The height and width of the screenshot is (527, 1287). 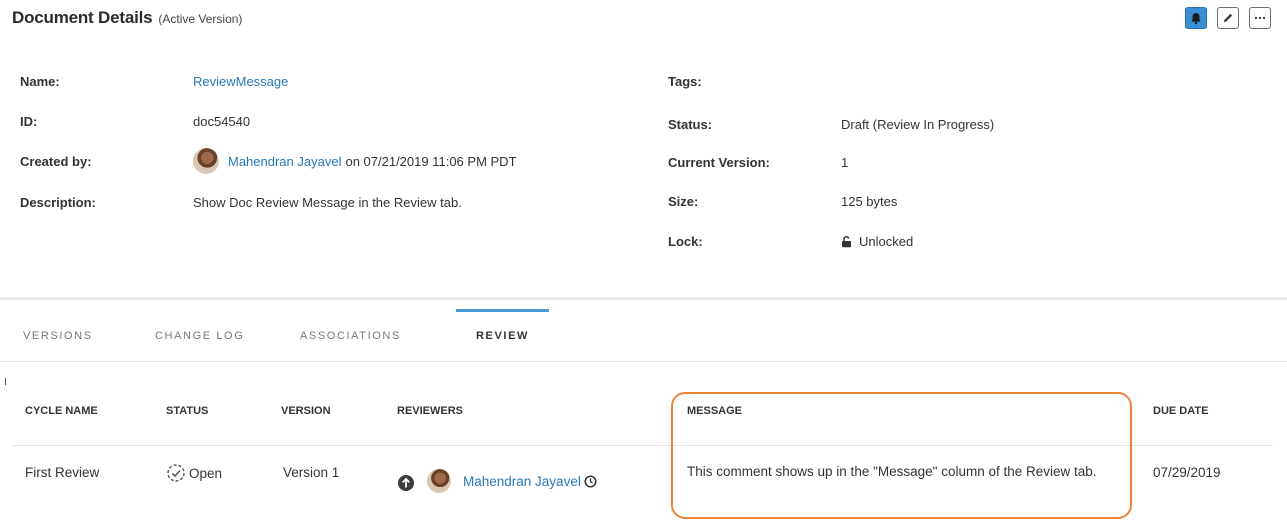 What do you see at coordinates (206, 473) in the screenshot?
I see `status-text: Open` at bounding box center [206, 473].